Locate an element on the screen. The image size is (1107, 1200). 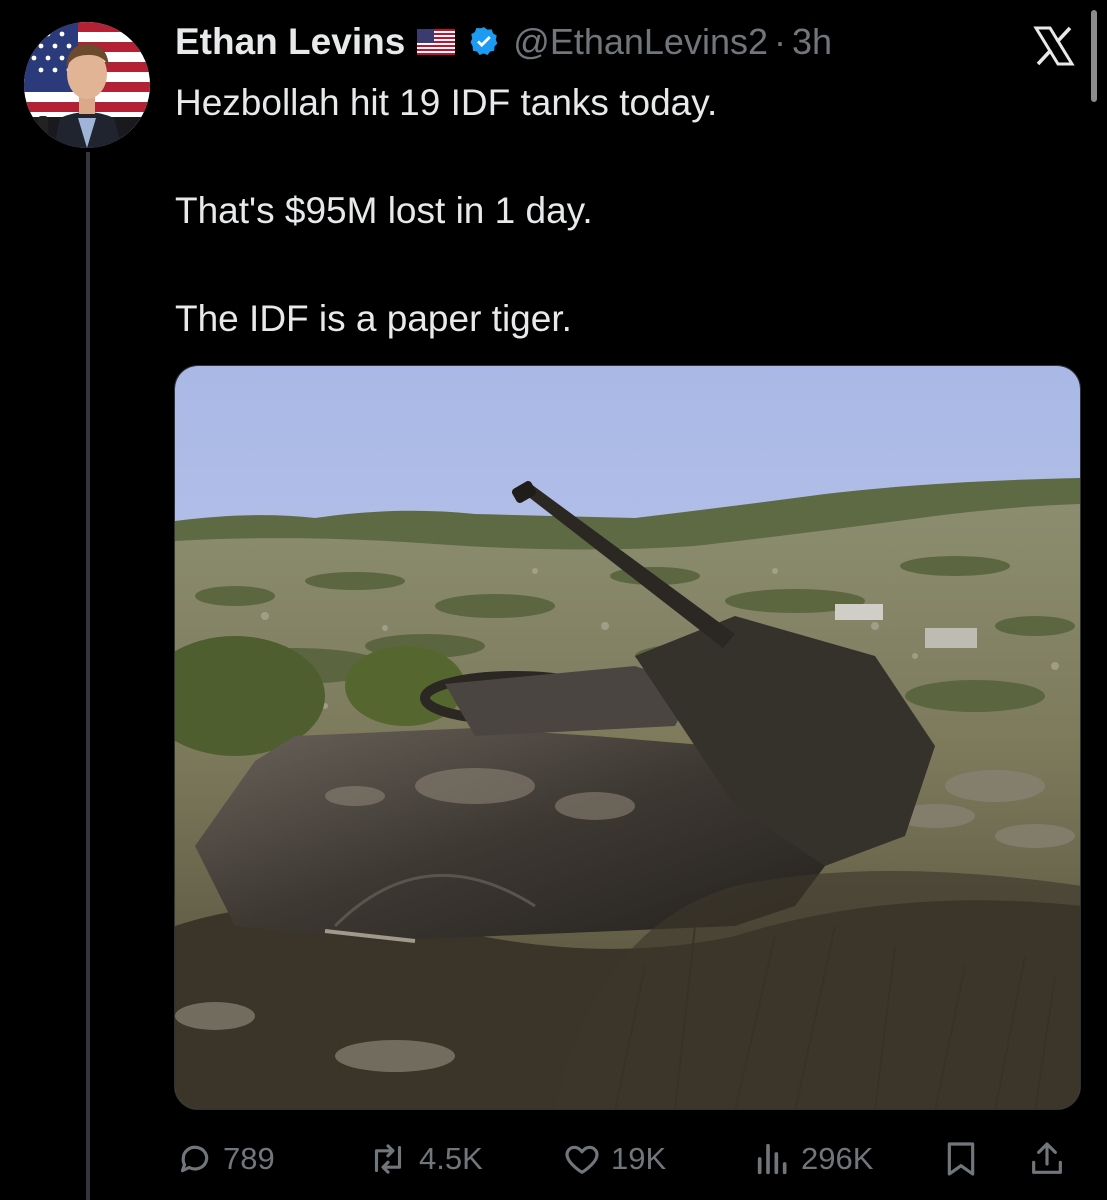
avatar-image is located at coordinates (87, 85).